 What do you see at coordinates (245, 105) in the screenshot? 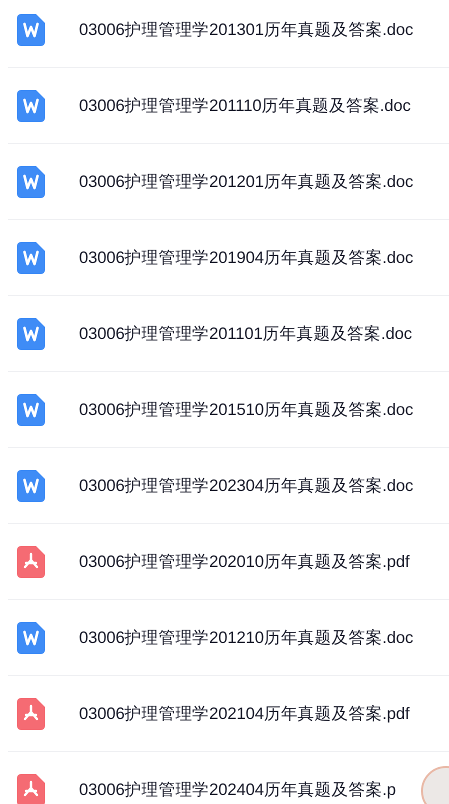
I see `file-name: 03006护理管理学201110历年真题及答案.doc` at bounding box center [245, 105].